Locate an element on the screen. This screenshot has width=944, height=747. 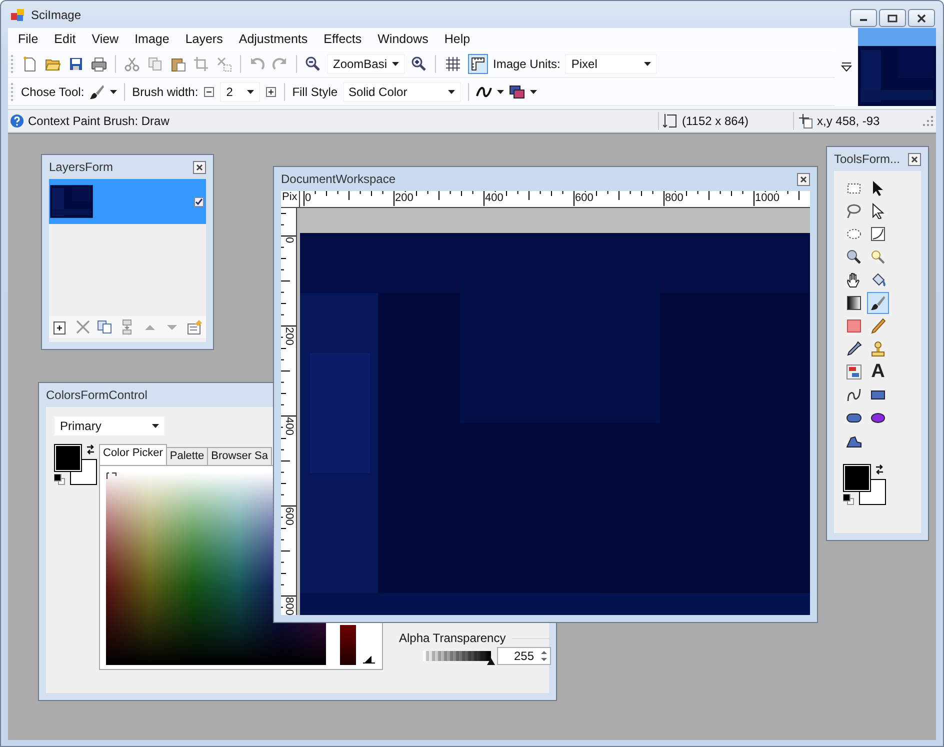
ruler-unit: Pix is located at coordinates (290, 199).